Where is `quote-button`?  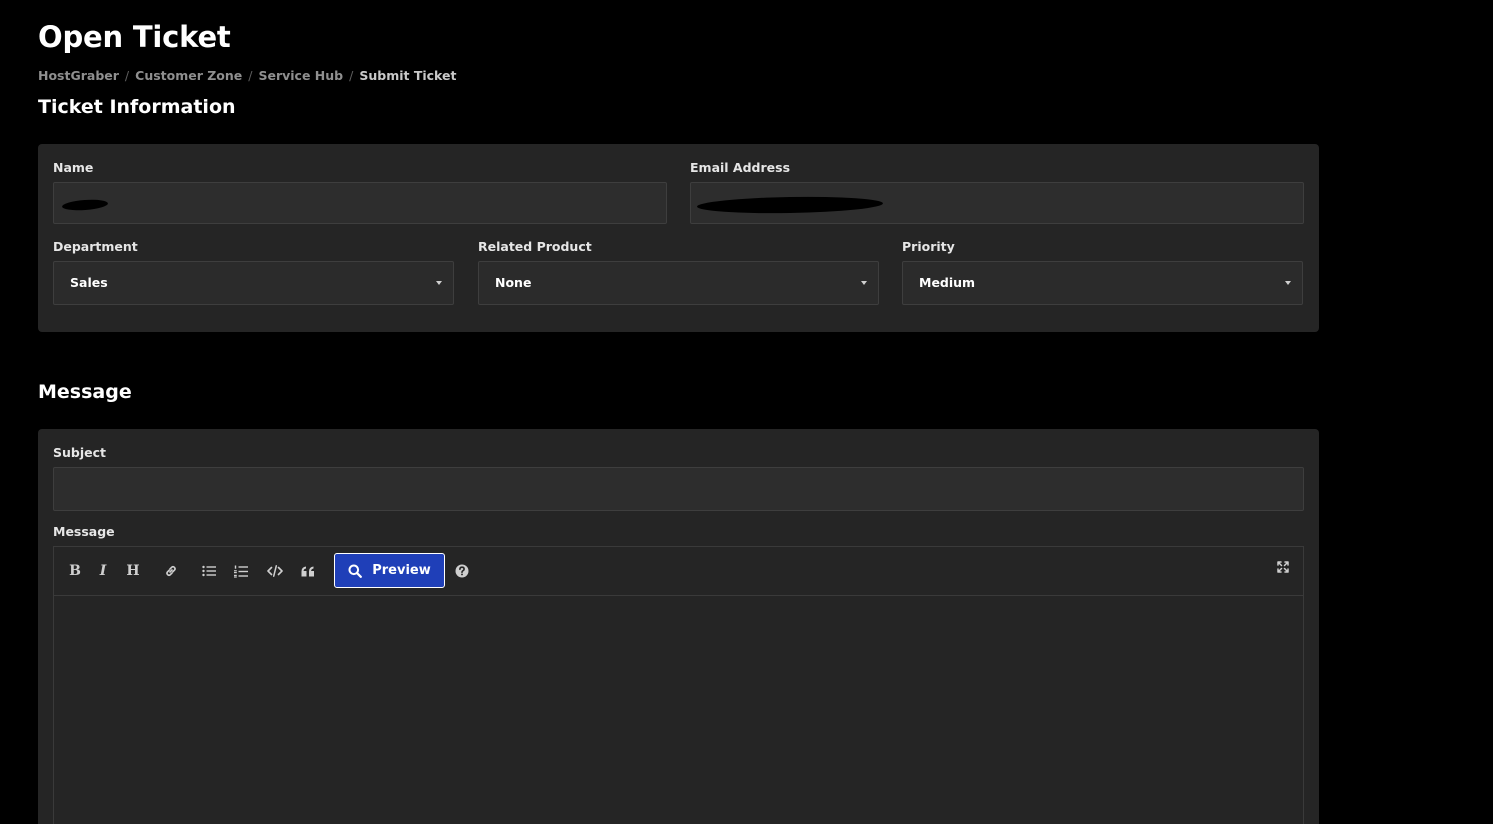 quote-button is located at coordinates (308, 571).